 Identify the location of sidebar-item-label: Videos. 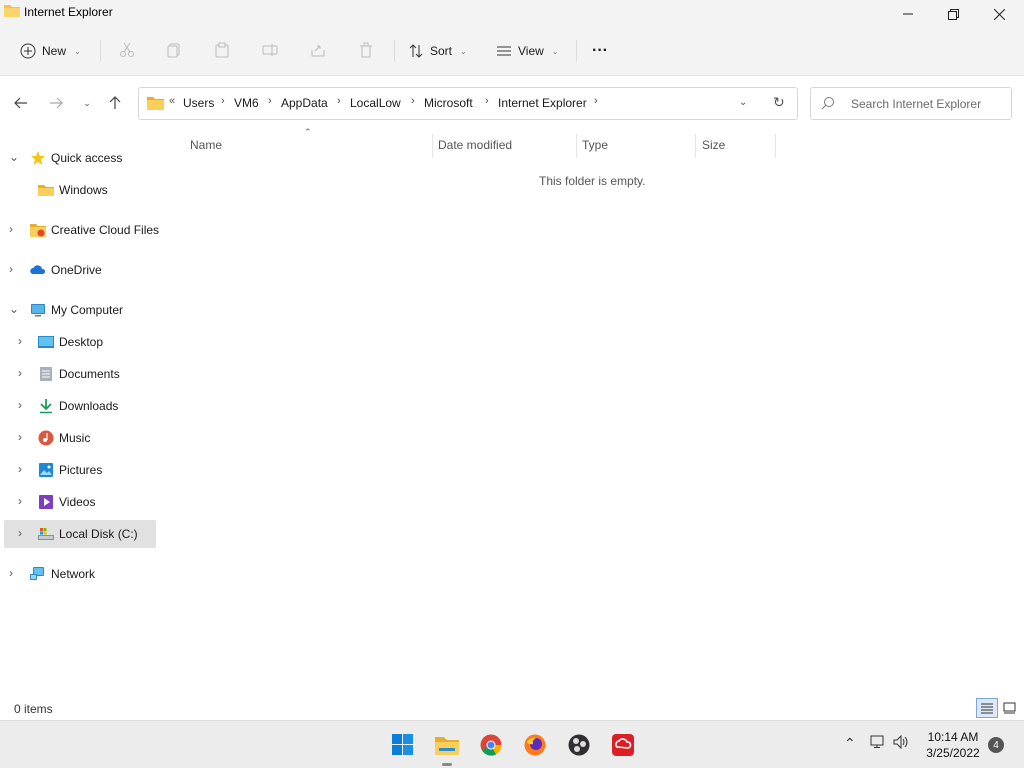
(77, 502).